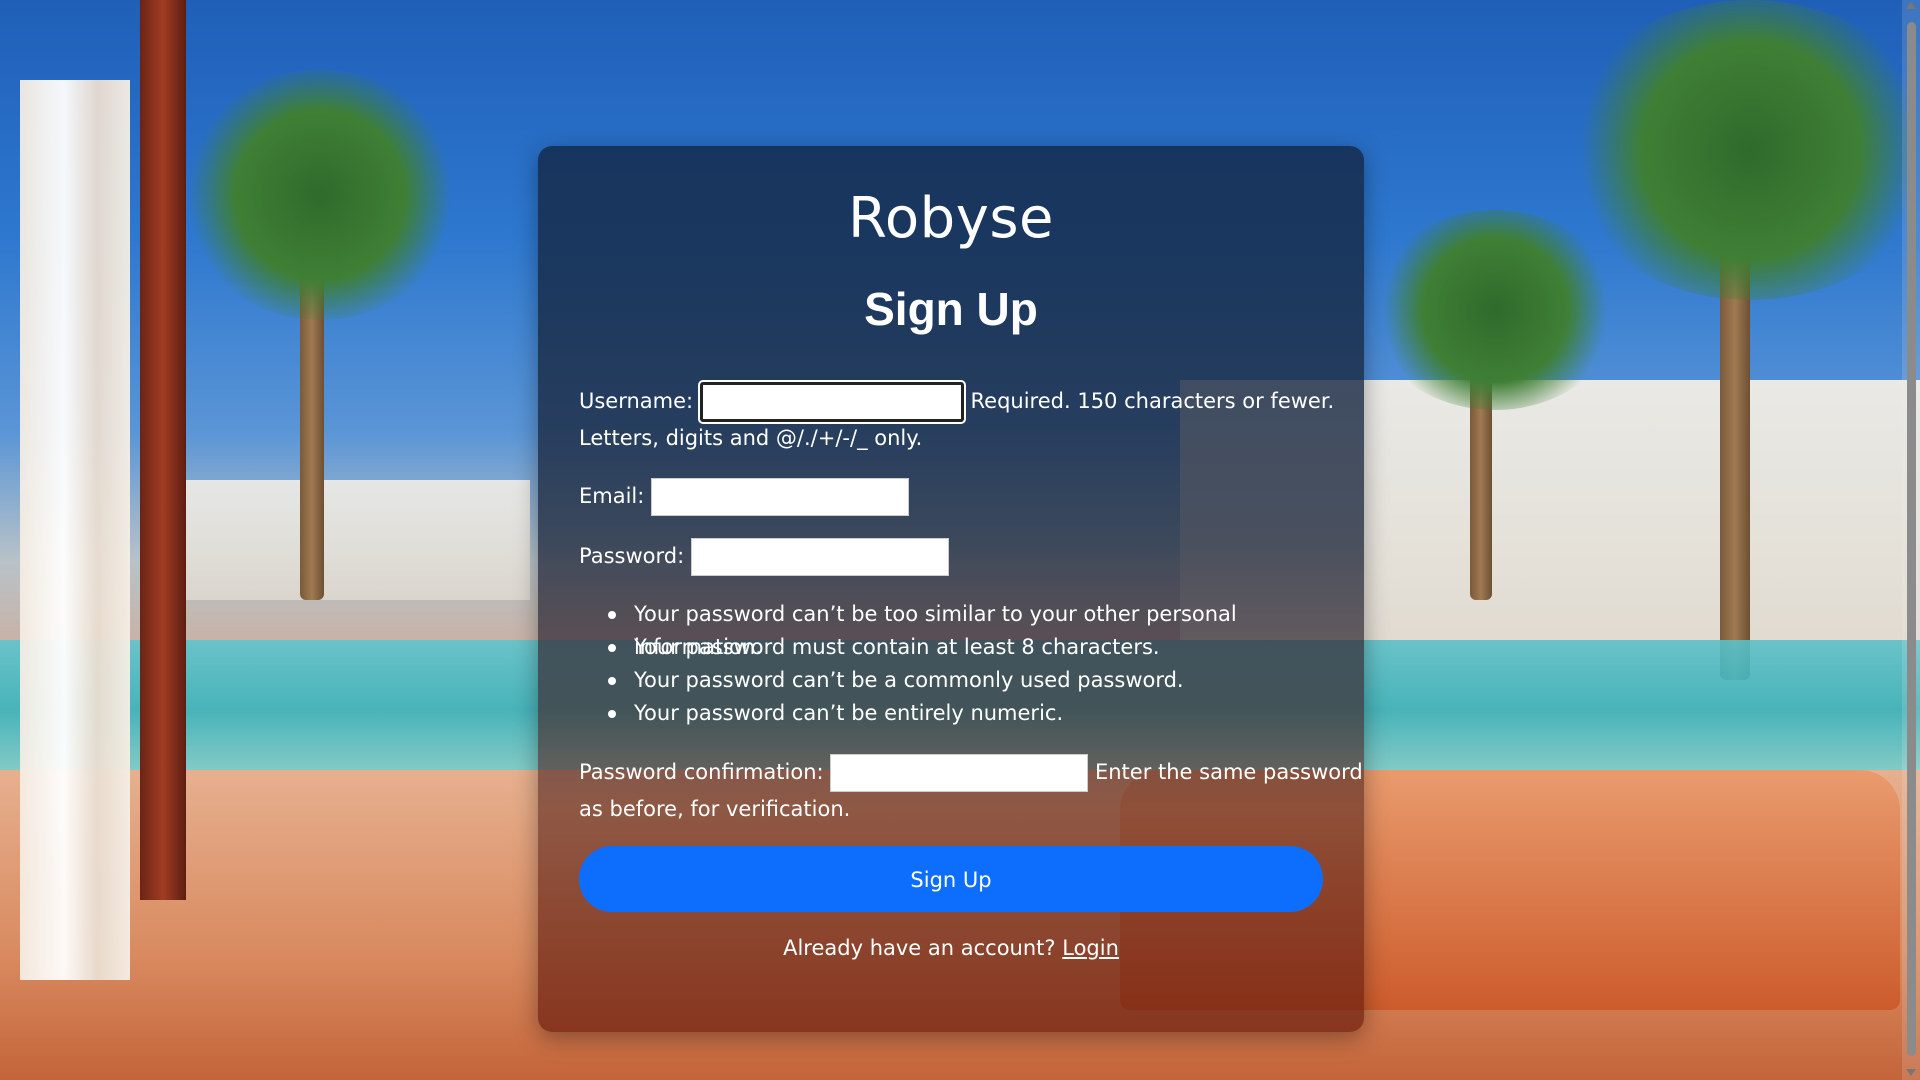  What do you see at coordinates (959, 773) in the screenshot?
I see `confirm-password-input` at bounding box center [959, 773].